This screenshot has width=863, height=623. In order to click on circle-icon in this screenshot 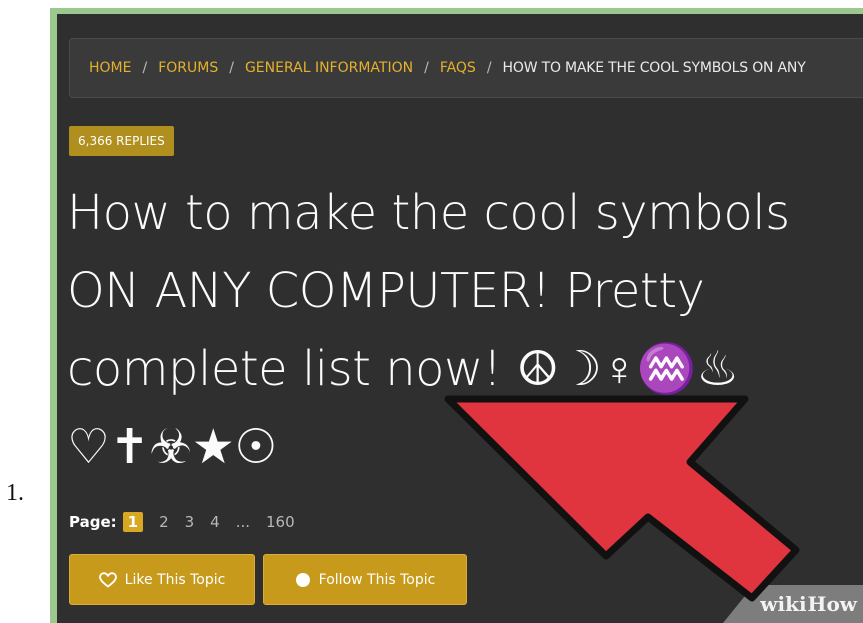, I will do `click(303, 580)`.